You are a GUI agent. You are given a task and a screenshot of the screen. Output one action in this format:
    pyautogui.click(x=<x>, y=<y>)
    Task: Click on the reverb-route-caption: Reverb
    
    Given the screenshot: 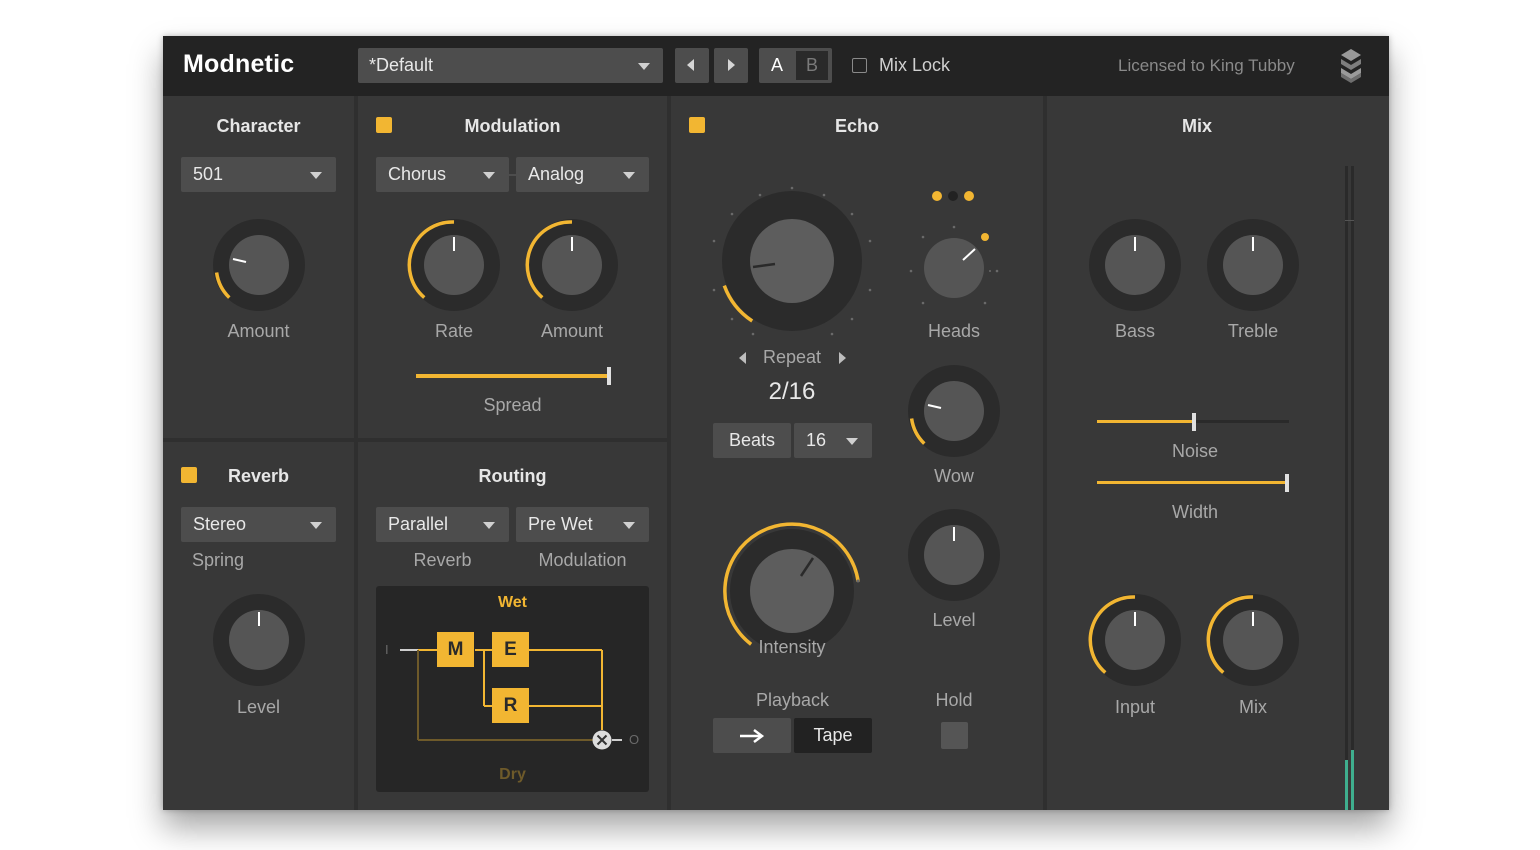 What is the action you would take?
    pyautogui.click(x=442, y=560)
    